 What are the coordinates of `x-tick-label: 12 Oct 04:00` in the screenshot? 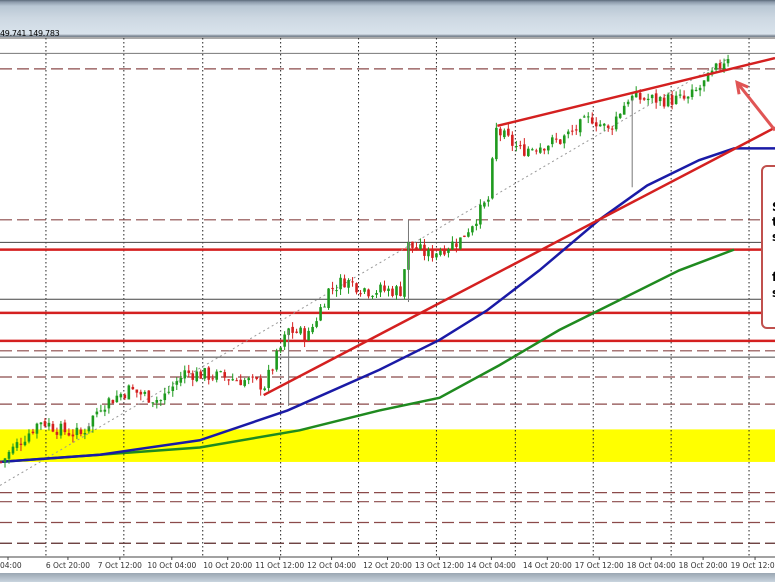 It's located at (331, 565).